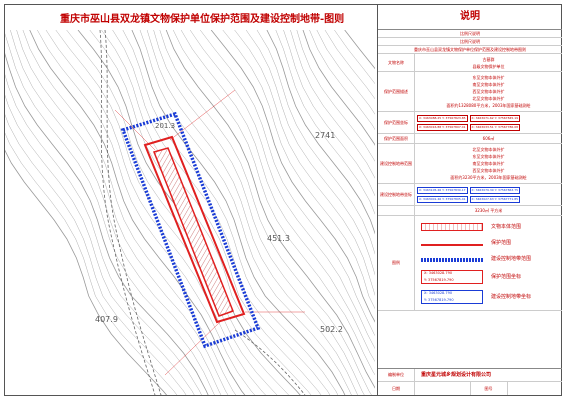  Describe the element at coordinates (396, 210) in the screenshot. I see `row-label` at that location.